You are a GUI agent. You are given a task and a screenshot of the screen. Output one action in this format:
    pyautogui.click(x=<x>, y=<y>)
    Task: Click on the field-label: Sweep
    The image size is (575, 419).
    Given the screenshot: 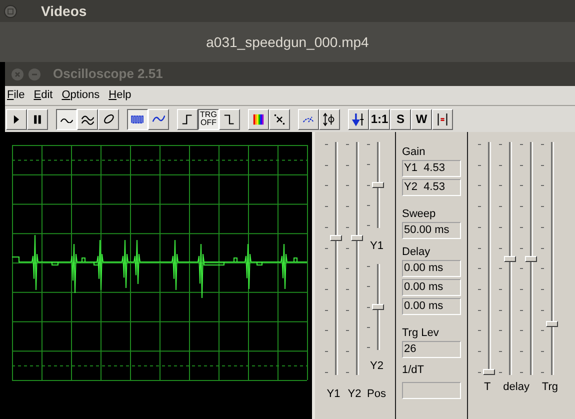 What is the action you would take?
    pyautogui.click(x=419, y=214)
    